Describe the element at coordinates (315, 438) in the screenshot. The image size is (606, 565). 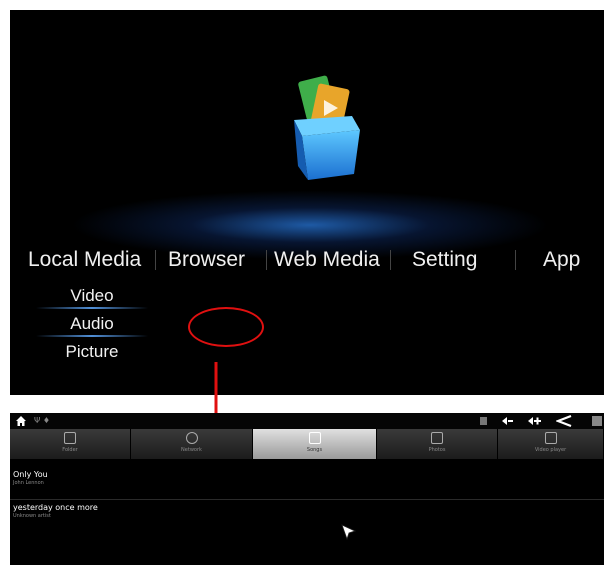
I see `music-icon` at that location.